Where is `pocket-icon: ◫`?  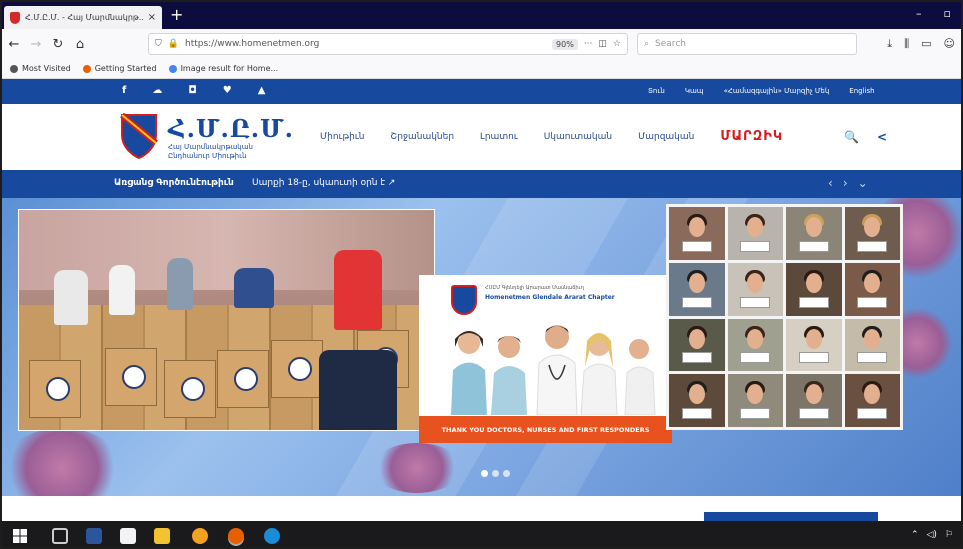
pocket-icon: ◫ is located at coordinates (602, 44).